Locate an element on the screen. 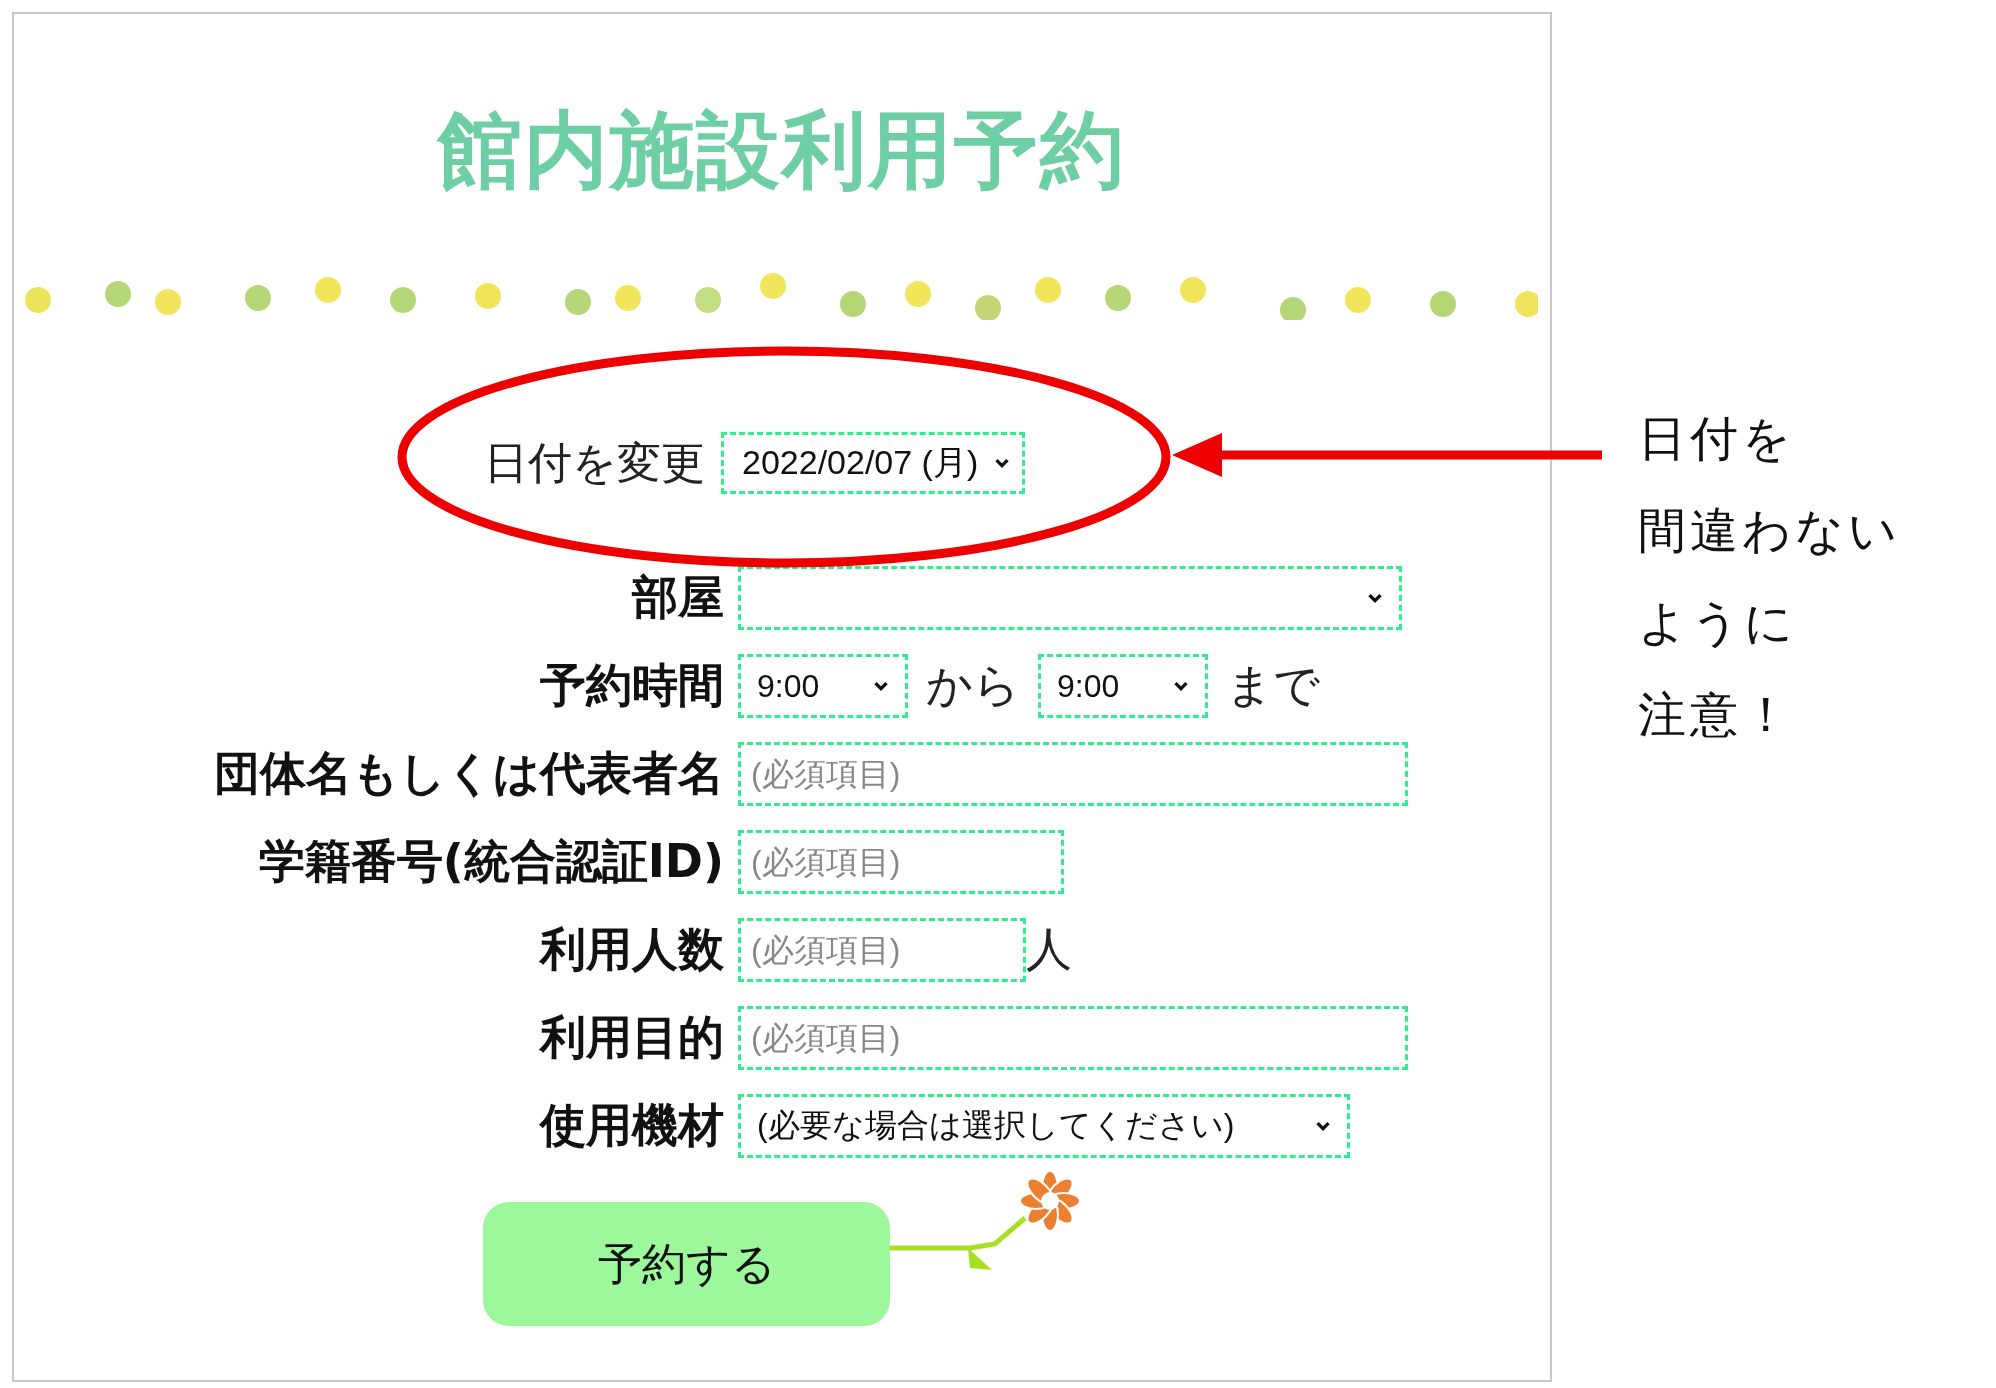 The width and height of the screenshot is (1996, 1388). time-suffix: まで is located at coordinates (1273, 685).